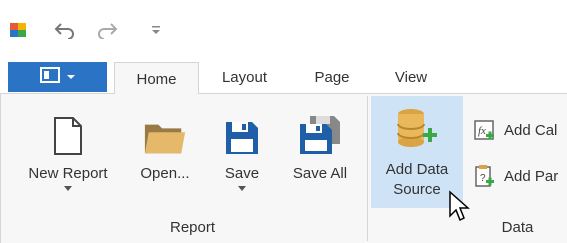 The image size is (567, 243). Describe the element at coordinates (49, 77) in the screenshot. I see `file-menu-icon` at that location.